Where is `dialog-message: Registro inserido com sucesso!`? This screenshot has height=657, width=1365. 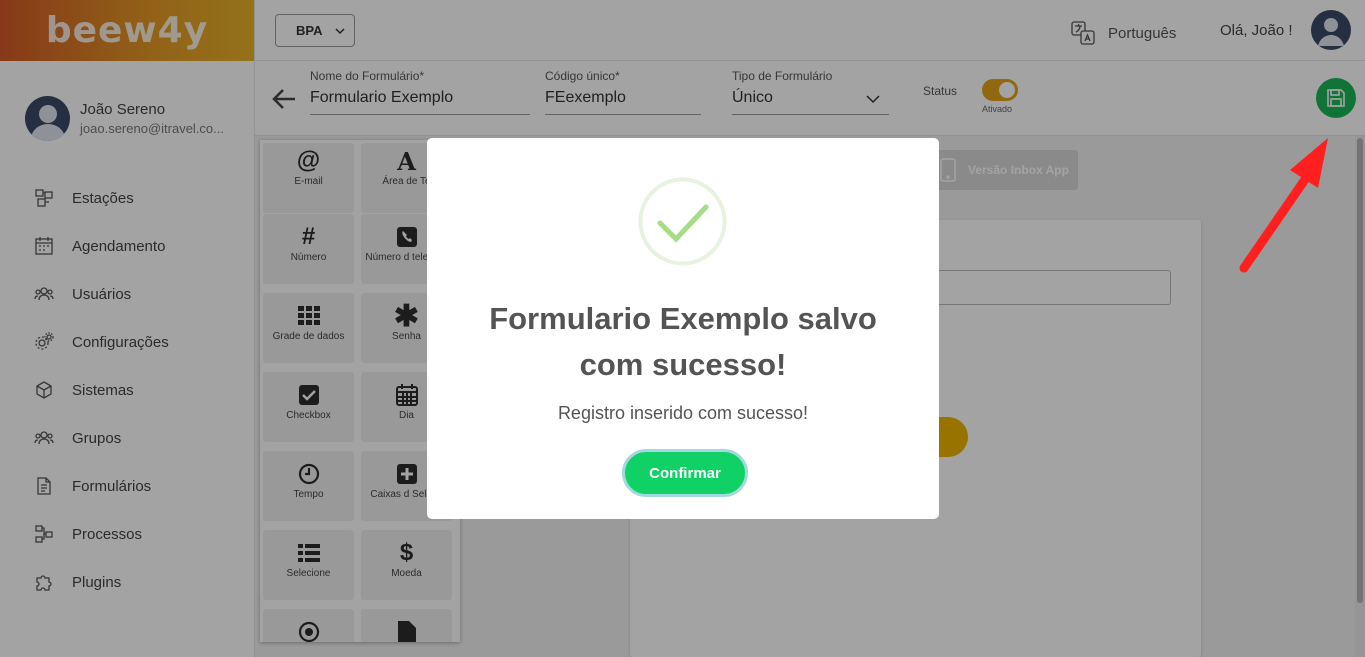
dialog-message: Registro inserido com sucesso! is located at coordinates (683, 413).